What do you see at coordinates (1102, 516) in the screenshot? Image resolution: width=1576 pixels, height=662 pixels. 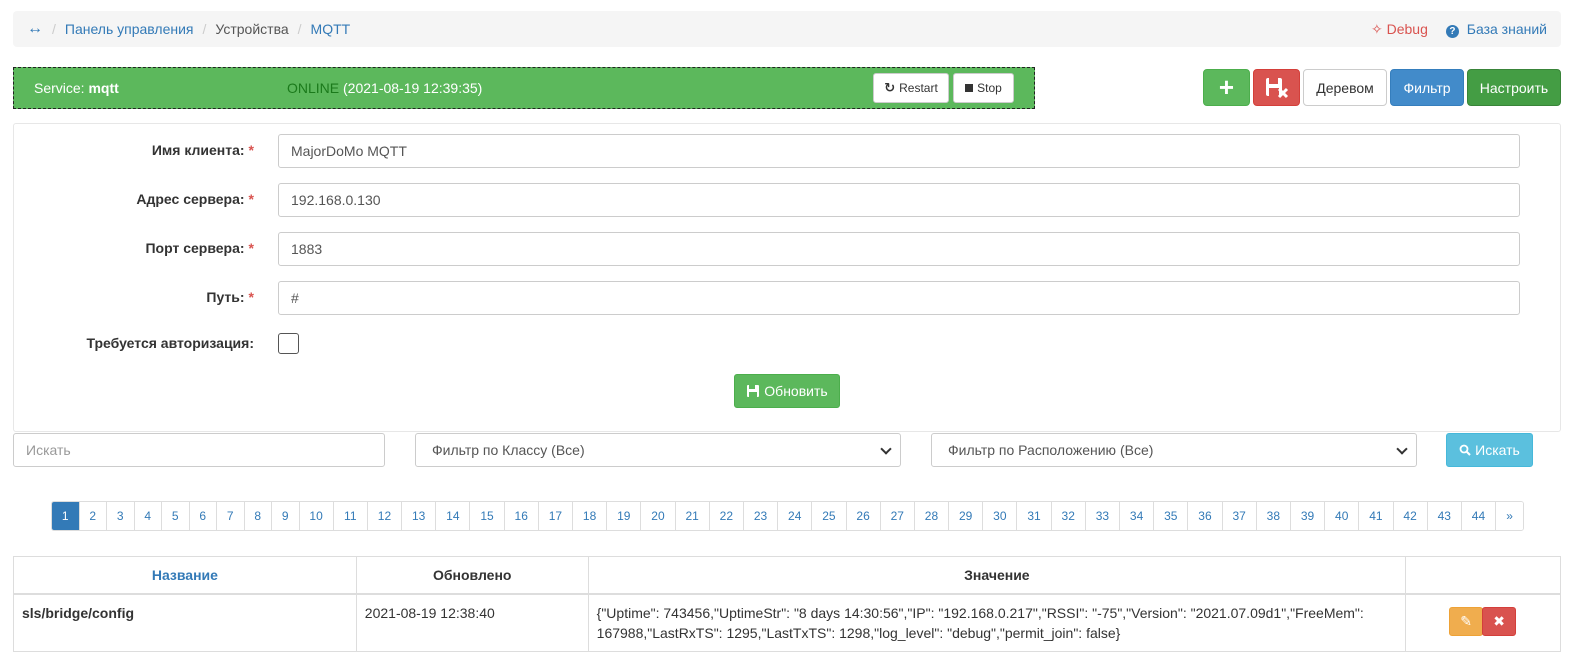 I see `page-link-33: 33` at bounding box center [1102, 516].